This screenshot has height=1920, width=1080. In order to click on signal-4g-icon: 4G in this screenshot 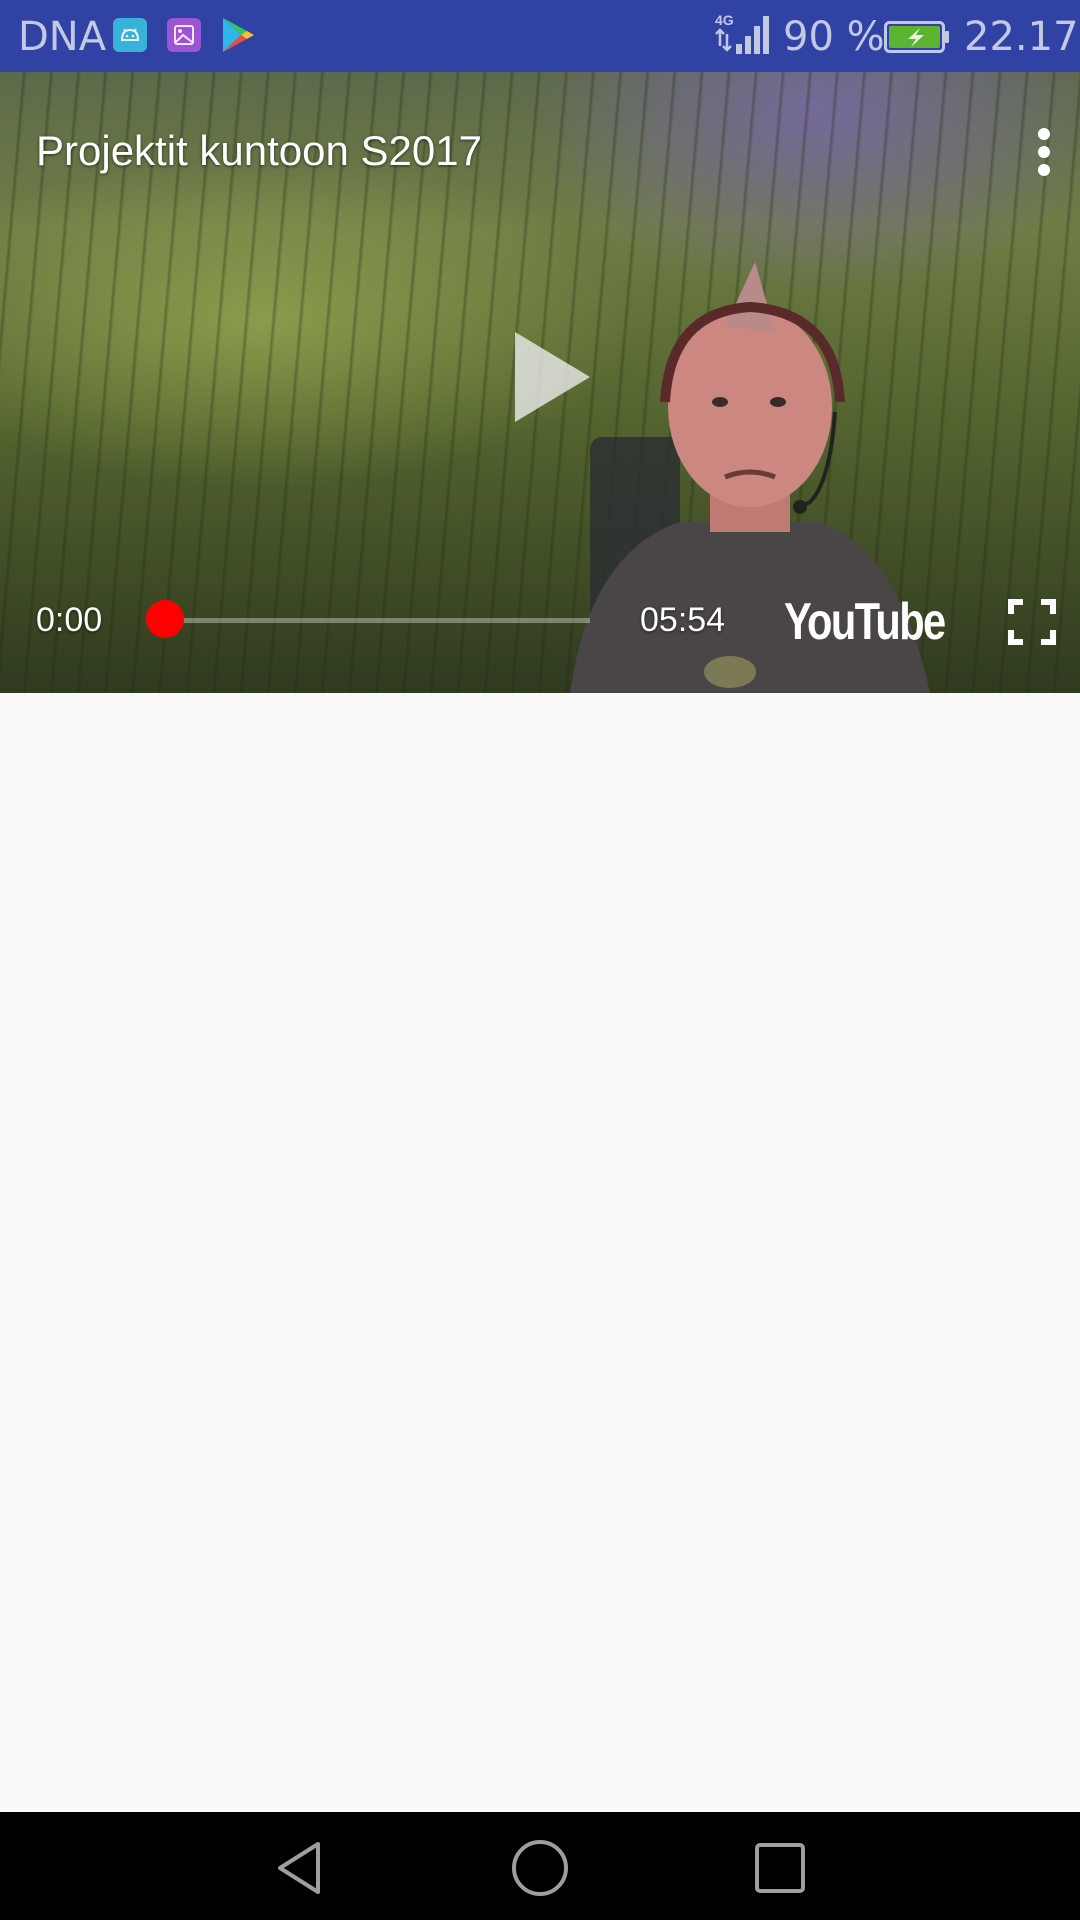, I will do `click(745, 34)`.